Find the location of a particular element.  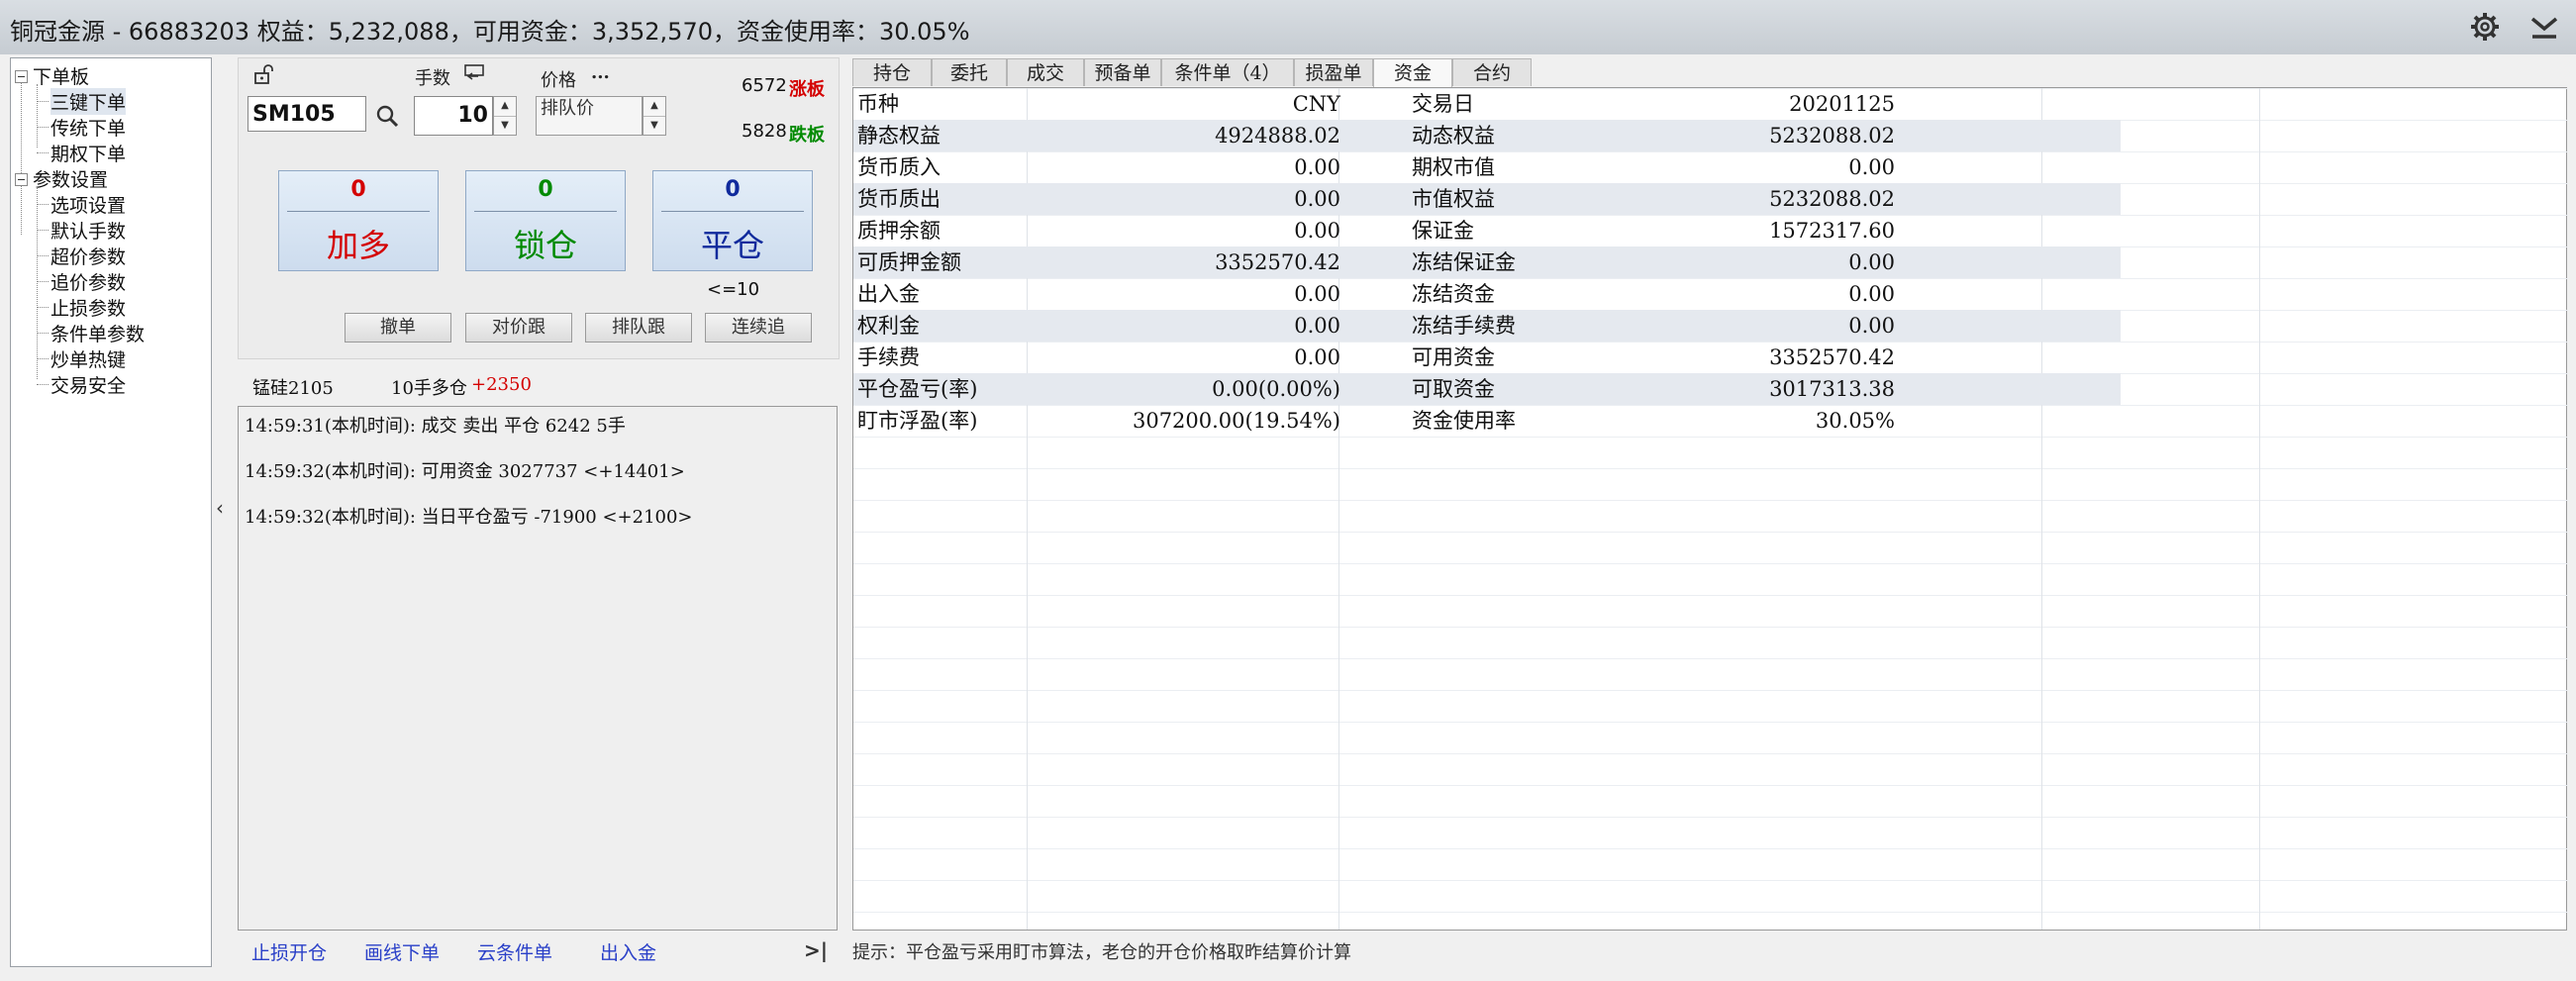

continuous-chase-button: 连续追 is located at coordinates (759, 328).